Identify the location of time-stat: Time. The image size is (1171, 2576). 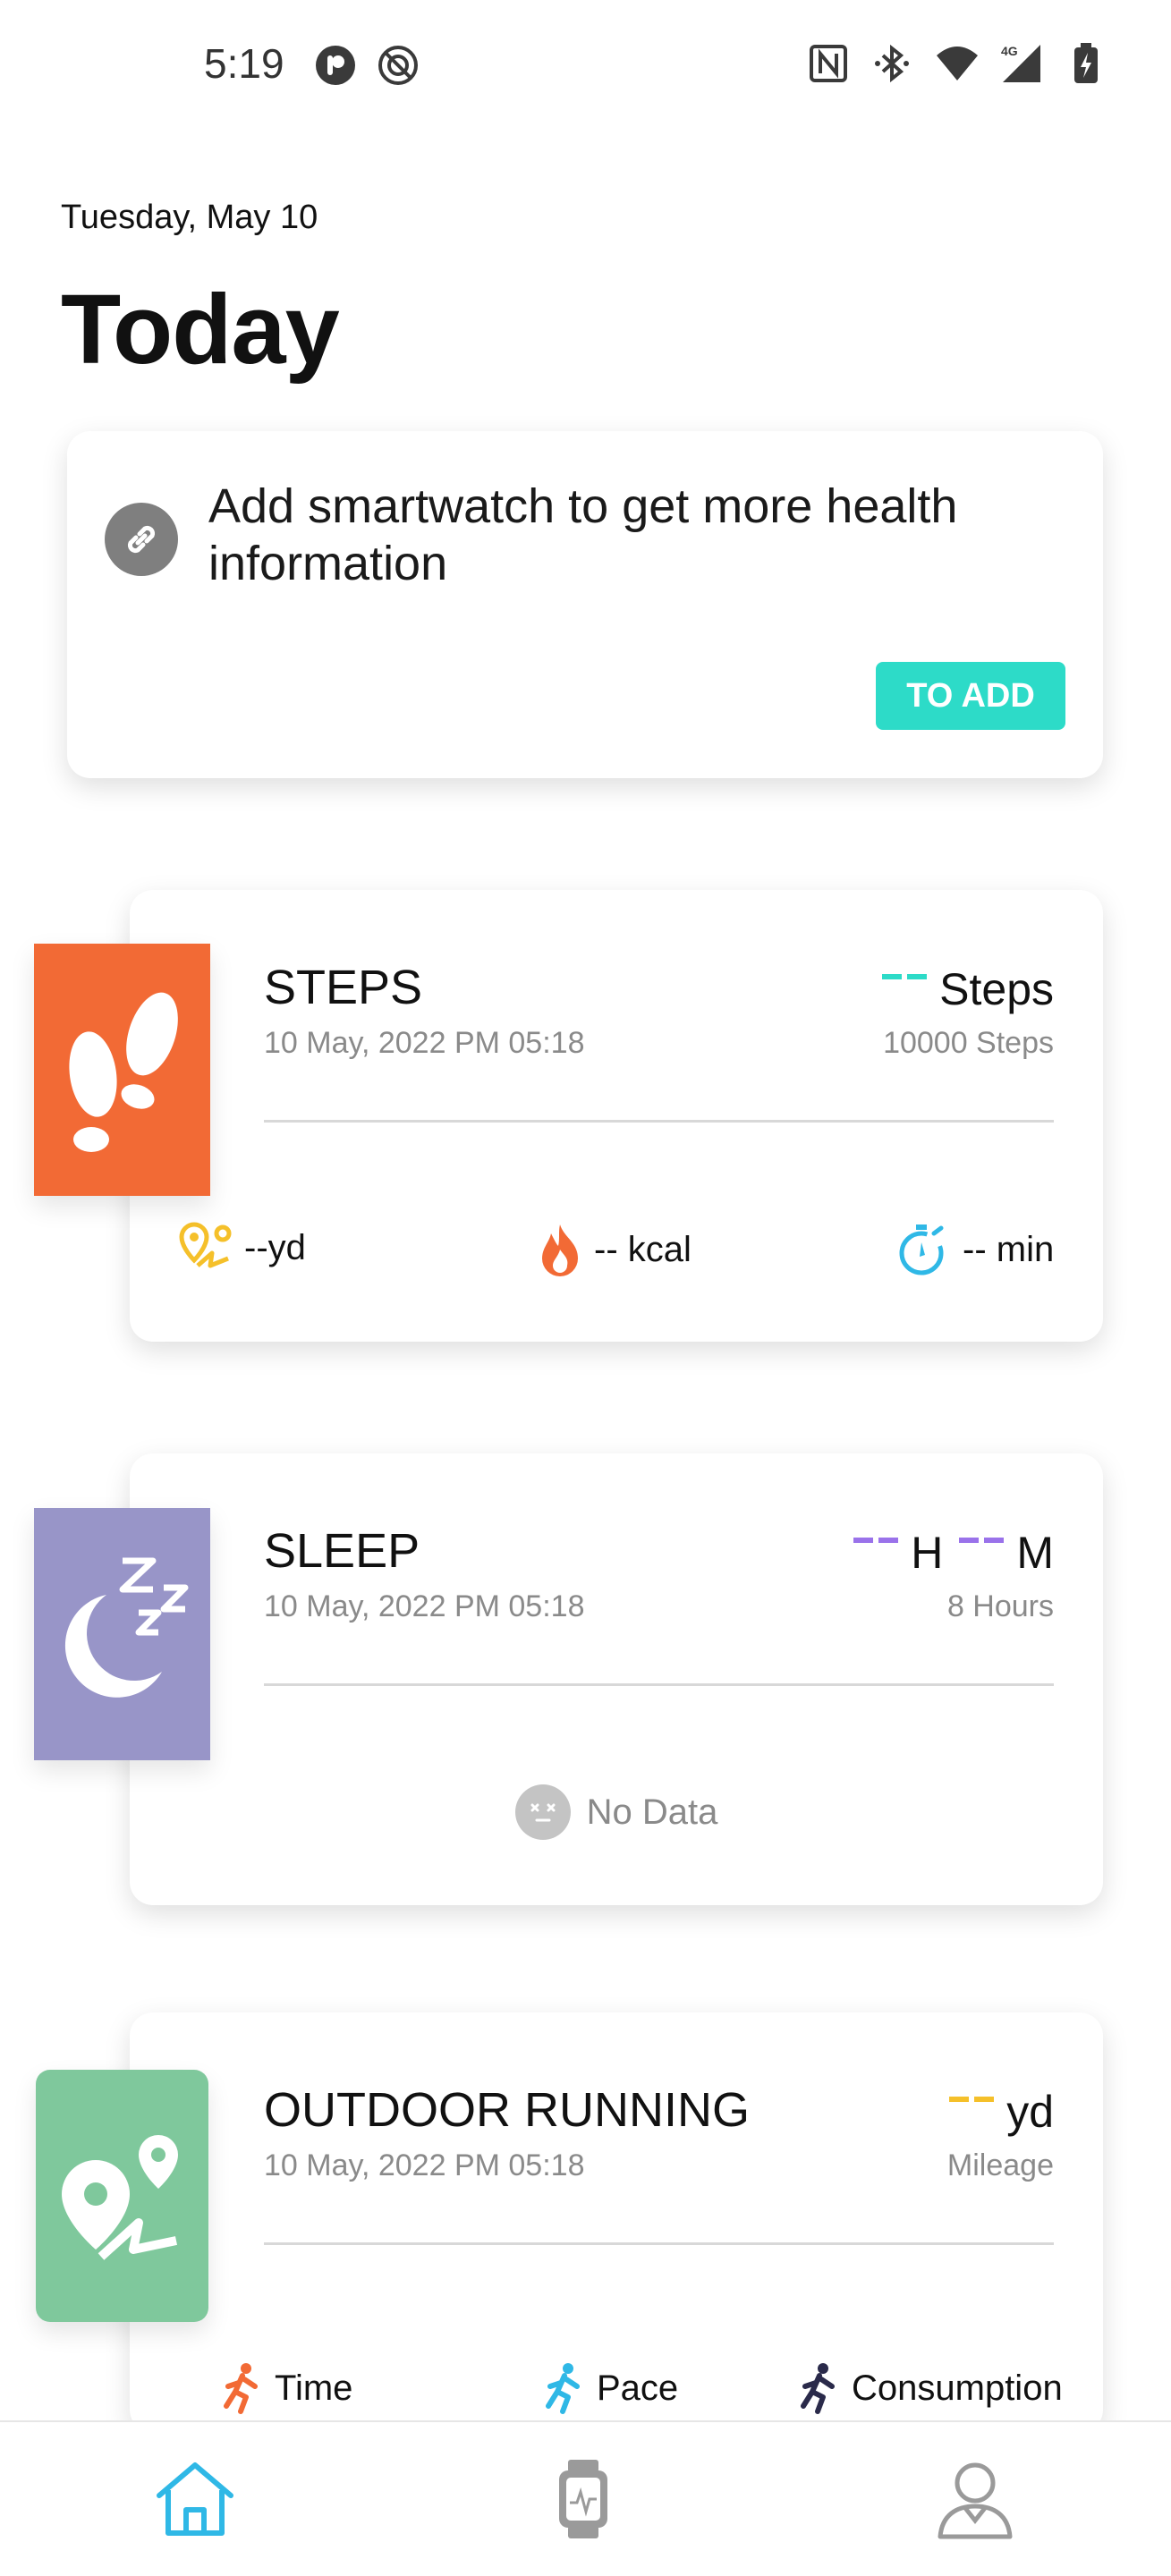
(285, 2388).